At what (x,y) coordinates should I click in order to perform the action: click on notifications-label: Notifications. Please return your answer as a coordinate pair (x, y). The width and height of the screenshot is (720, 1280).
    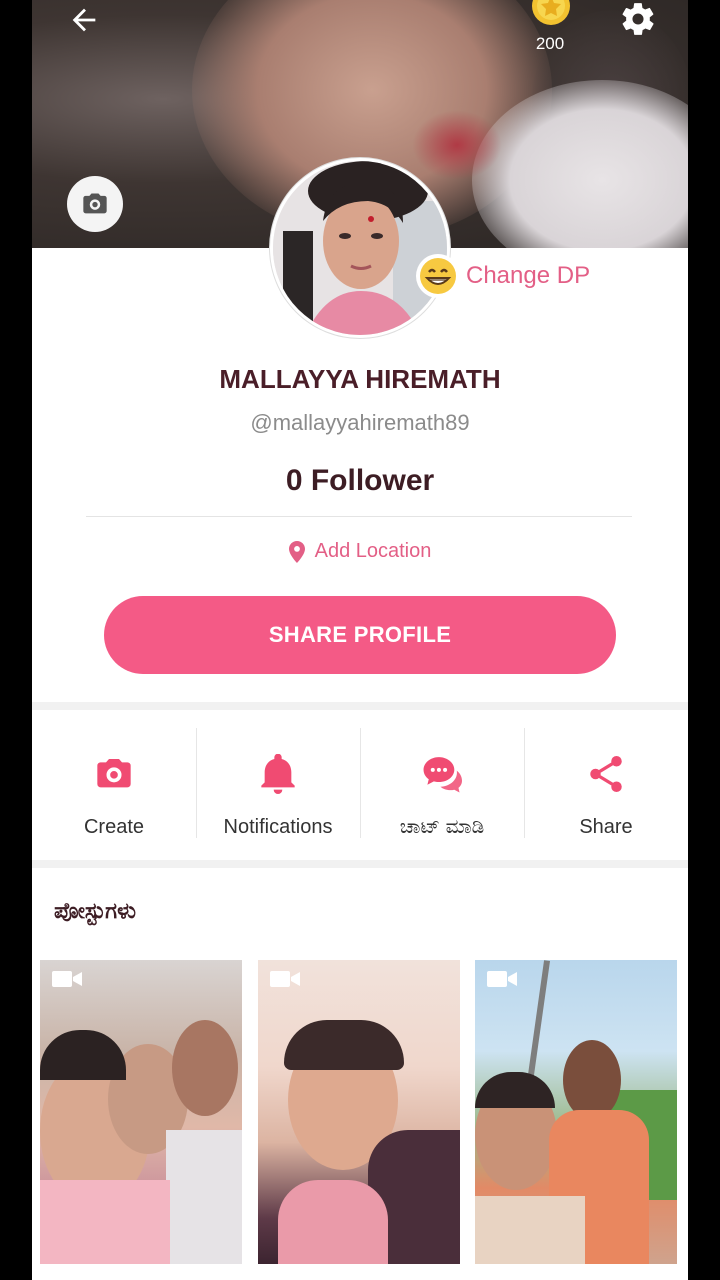
    Looking at the image, I should click on (278, 827).